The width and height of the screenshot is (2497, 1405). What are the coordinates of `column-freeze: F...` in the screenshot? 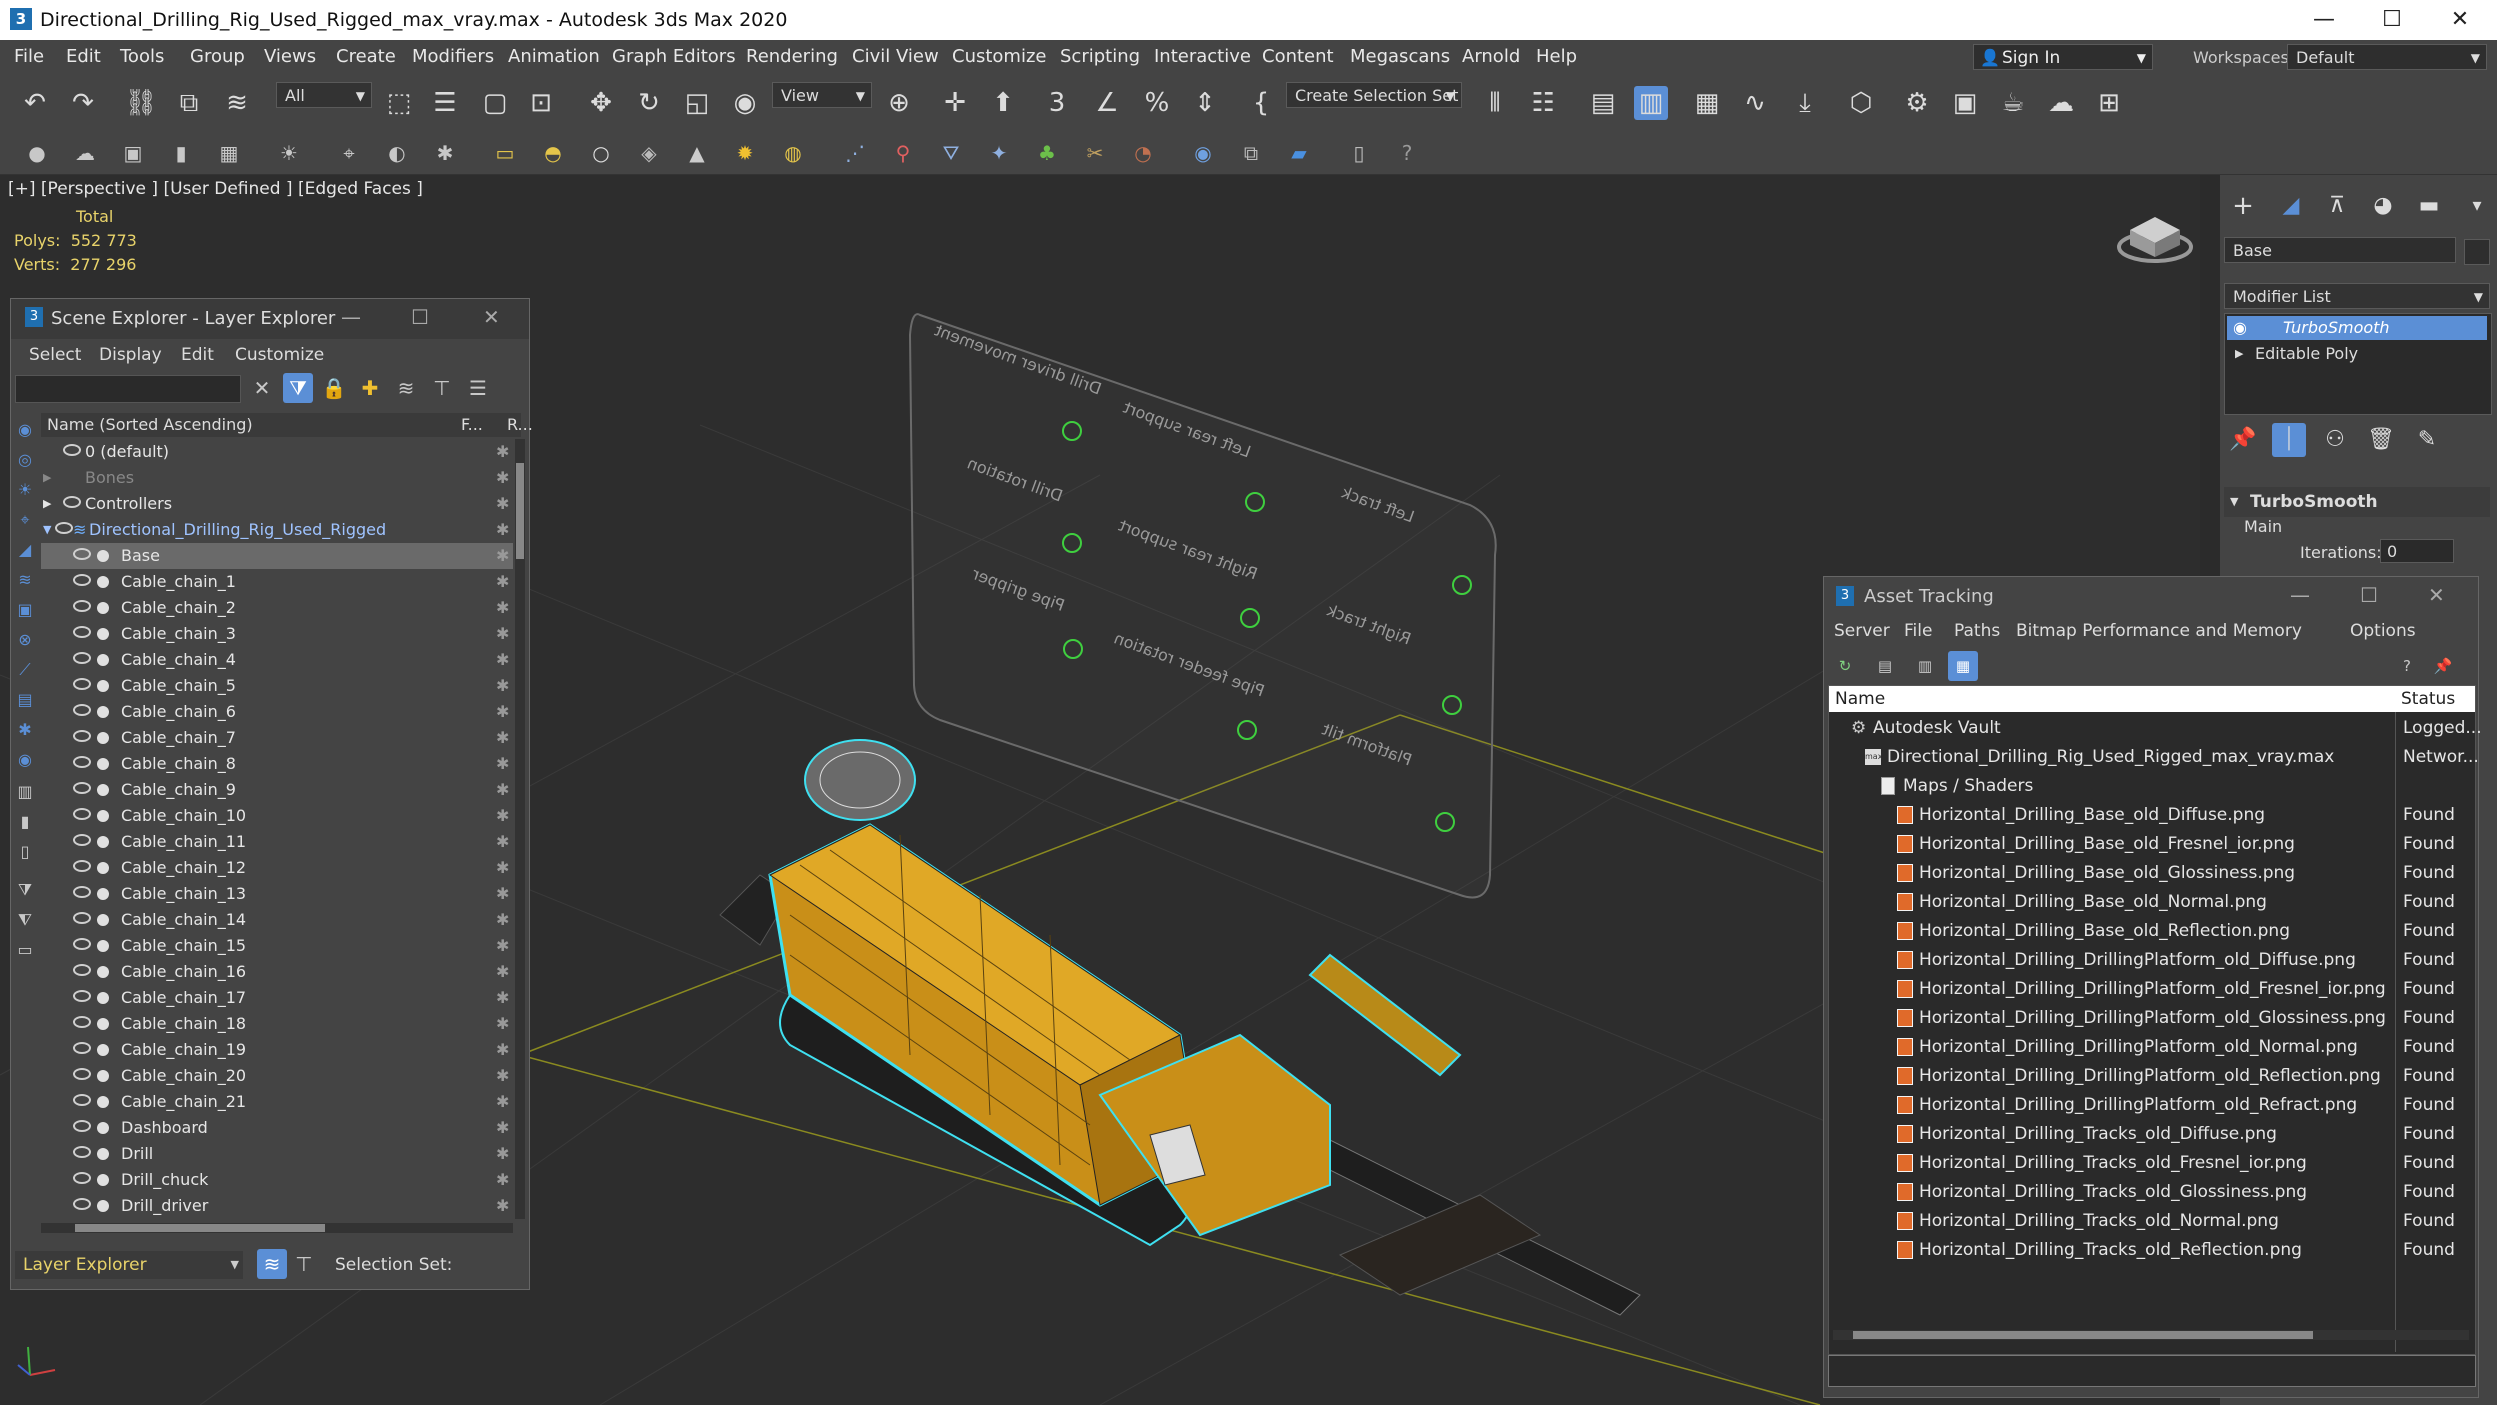 It's located at (472, 425).